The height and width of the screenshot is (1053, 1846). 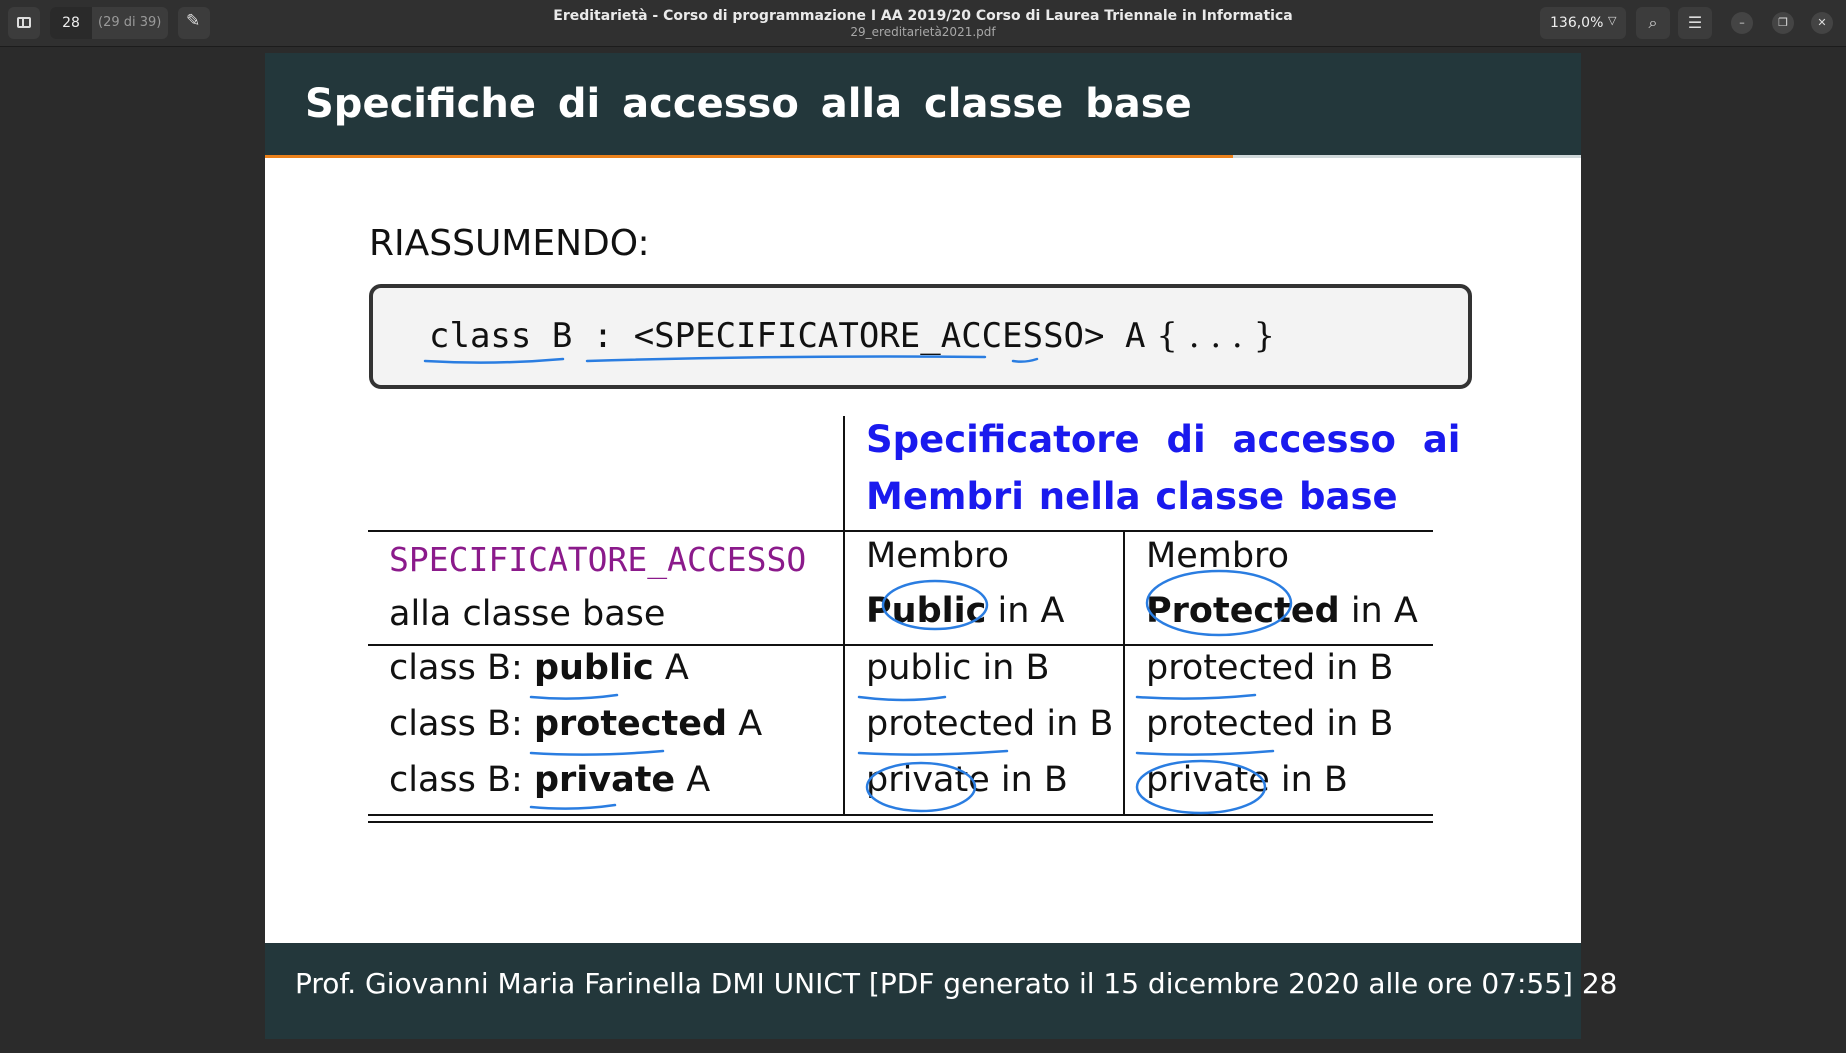 What do you see at coordinates (630, 724) in the screenshot?
I see `row2-keyword: protected` at bounding box center [630, 724].